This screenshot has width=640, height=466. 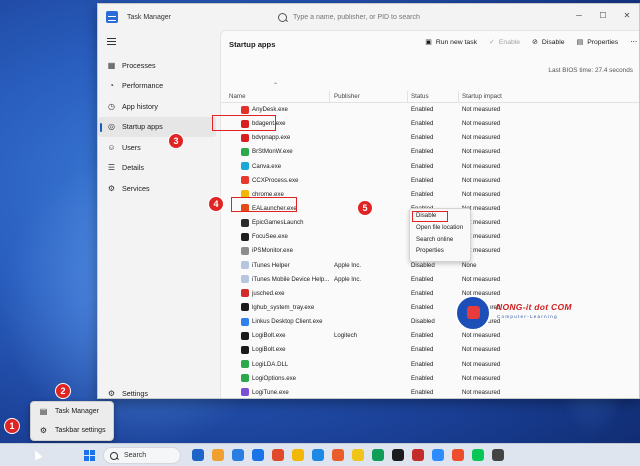 What do you see at coordinates (89, 455) in the screenshot?
I see `start-button-windows-icon` at bounding box center [89, 455].